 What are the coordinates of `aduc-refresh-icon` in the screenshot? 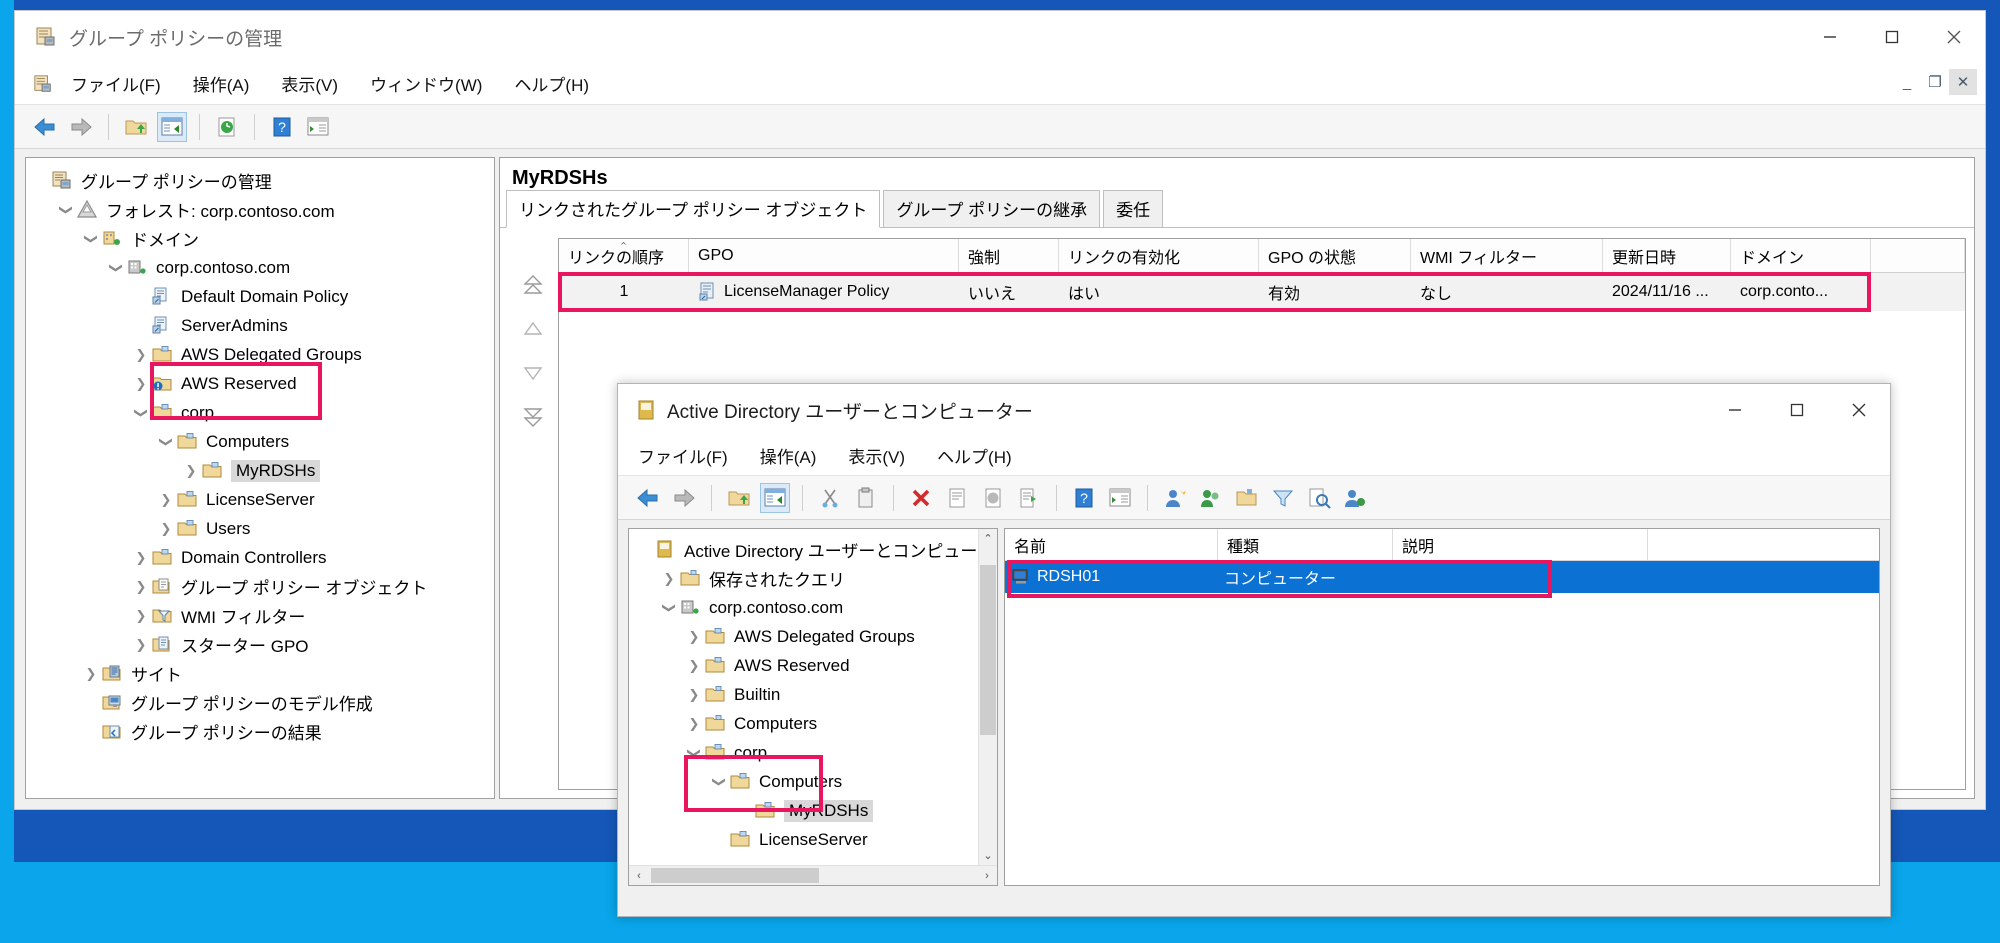 It's located at (993, 498).